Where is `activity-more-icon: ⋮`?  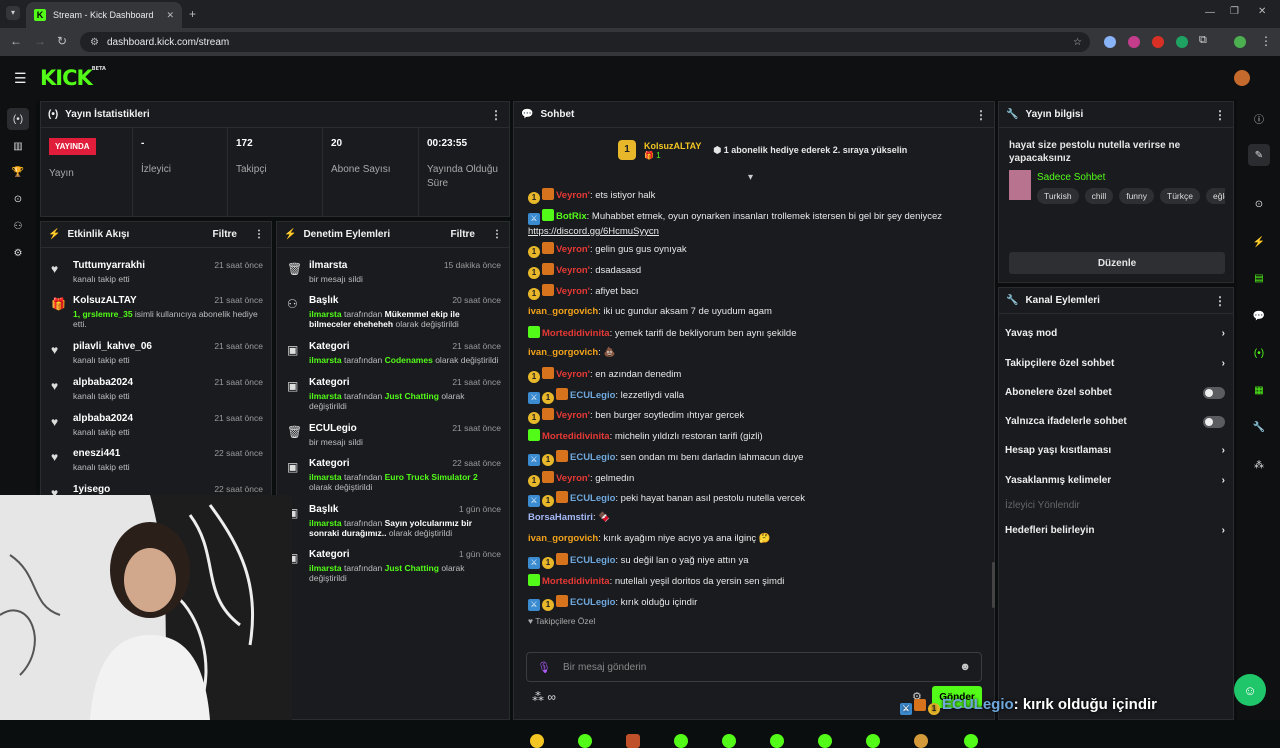 activity-more-icon: ⋮ is located at coordinates (259, 234).